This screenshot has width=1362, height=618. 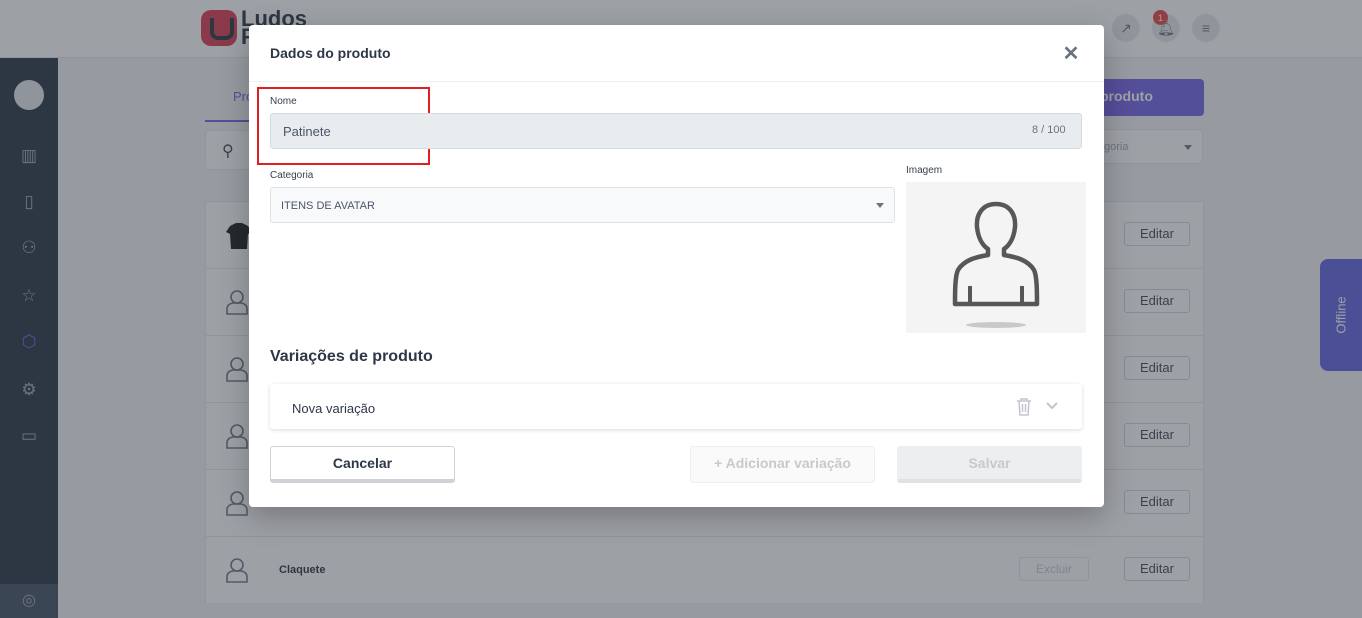 What do you see at coordinates (330, 53) in the screenshot?
I see `modal-title: Dados do produto` at bounding box center [330, 53].